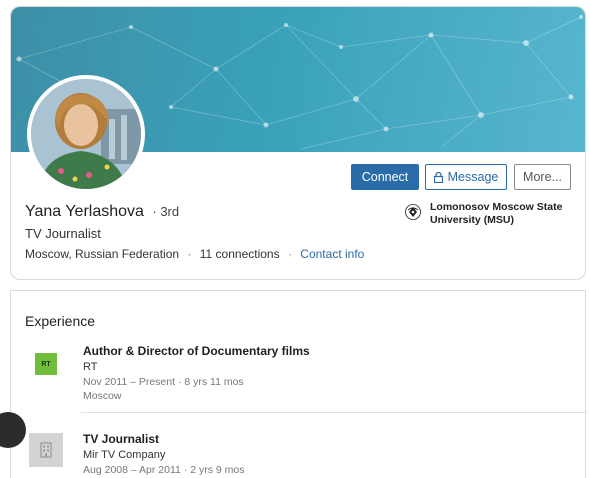 The width and height of the screenshot is (590, 478). What do you see at coordinates (46, 364) in the screenshot?
I see `rt-logo: RT` at bounding box center [46, 364].